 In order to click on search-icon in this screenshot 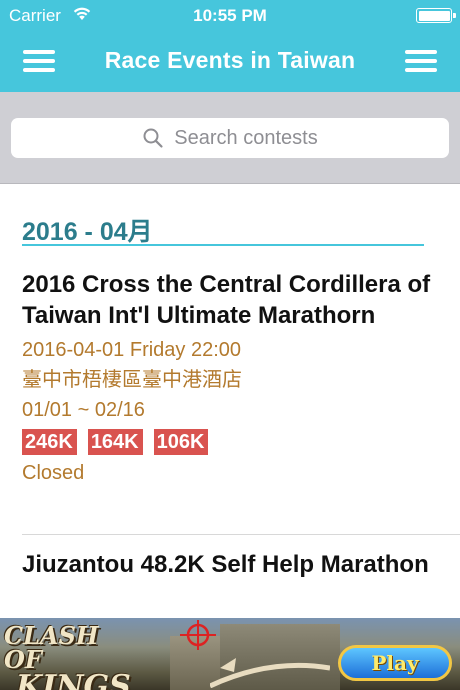, I will do `click(153, 138)`.